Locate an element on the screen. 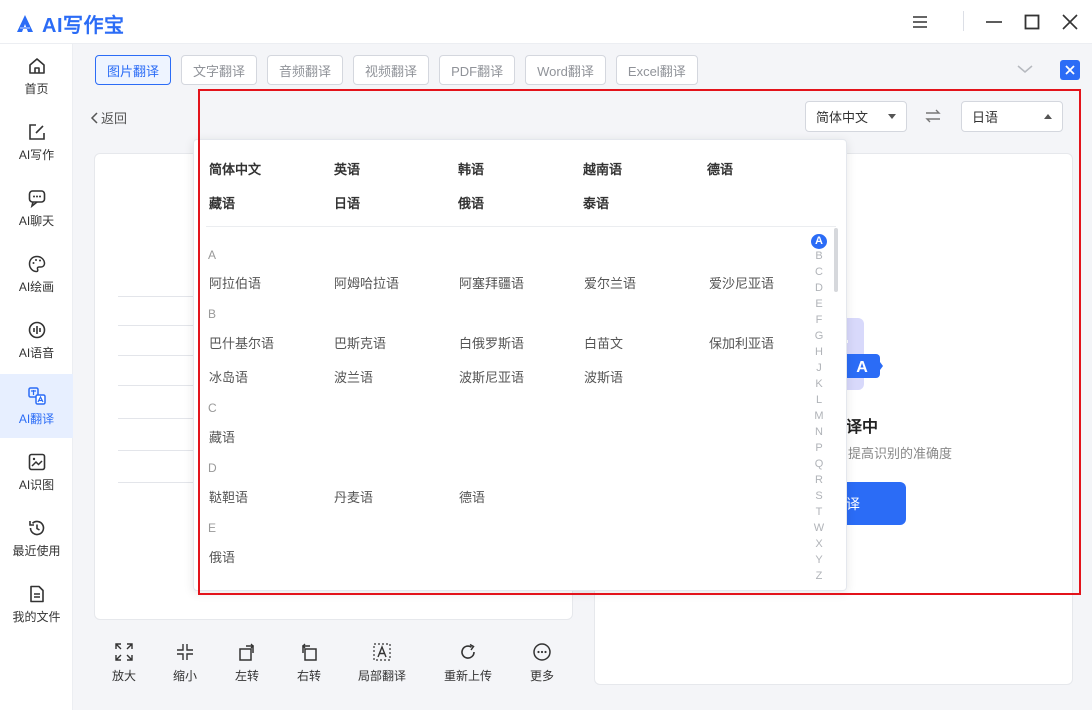 The height and width of the screenshot is (710, 1092). alpha-index-letter: S is located at coordinates (819, 496).